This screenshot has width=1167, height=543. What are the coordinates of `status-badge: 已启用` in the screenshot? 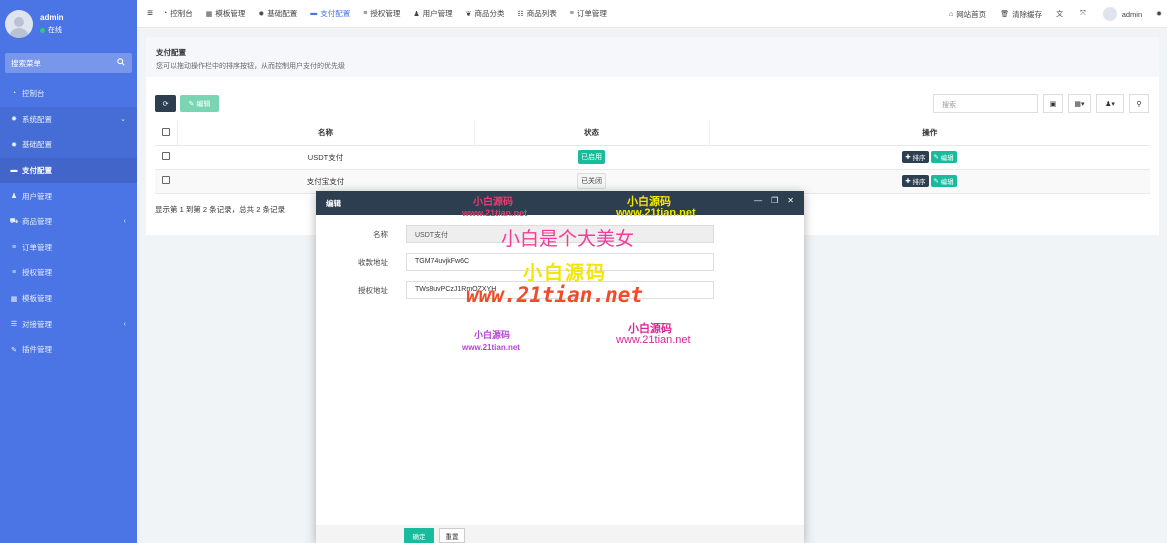 It's located at (591, 157).